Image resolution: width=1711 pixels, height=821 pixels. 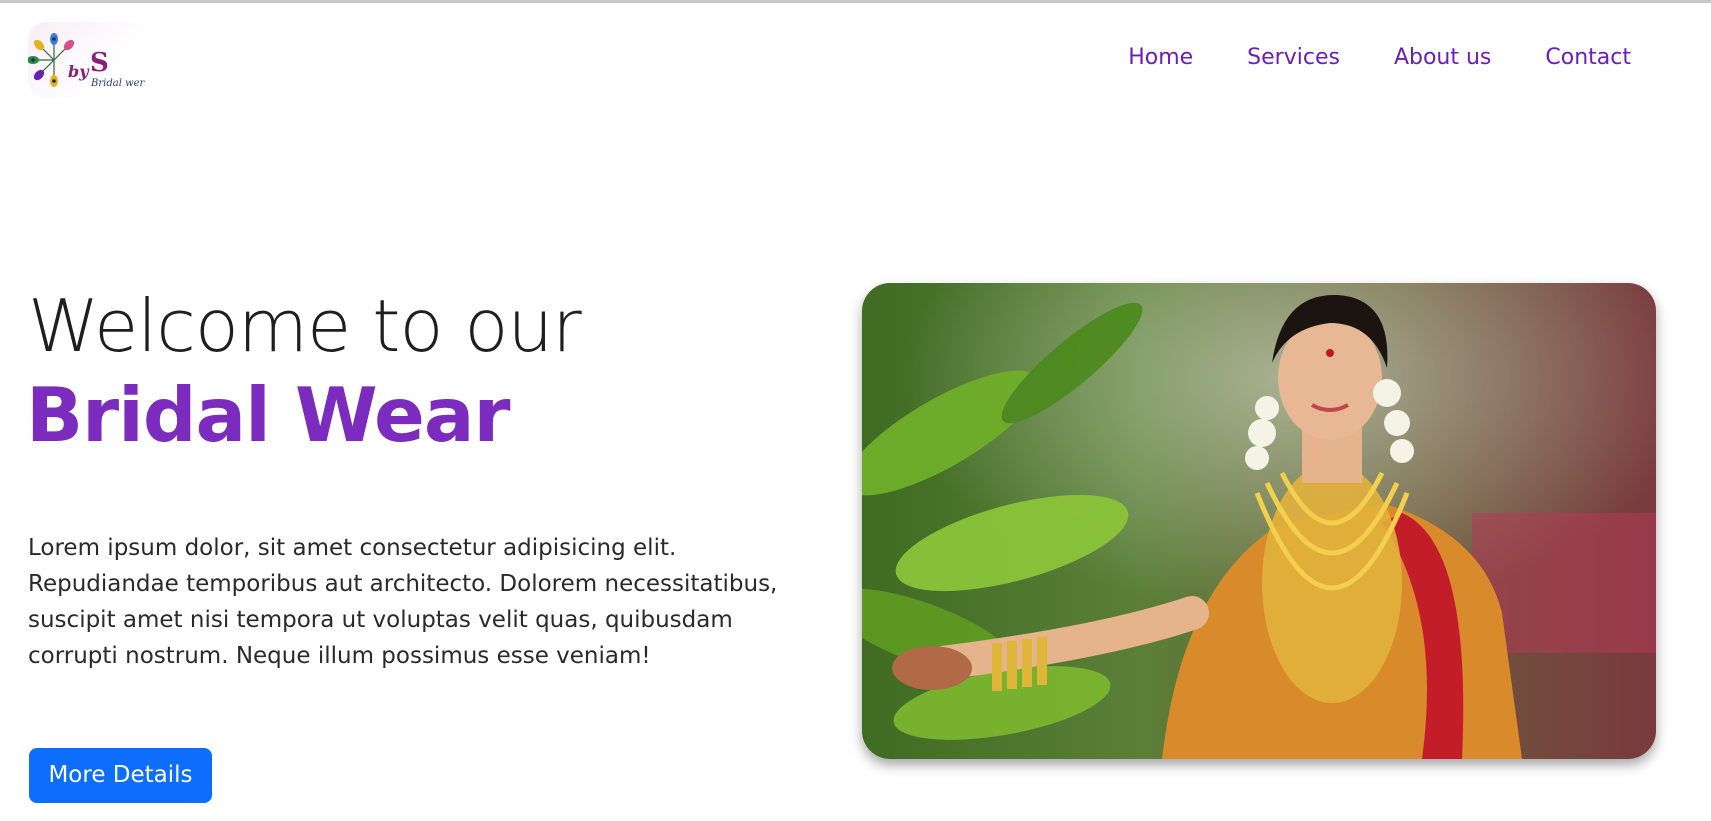 I want to click on main-nav: Home Services About us Contact, so click(x=1352, y=58).